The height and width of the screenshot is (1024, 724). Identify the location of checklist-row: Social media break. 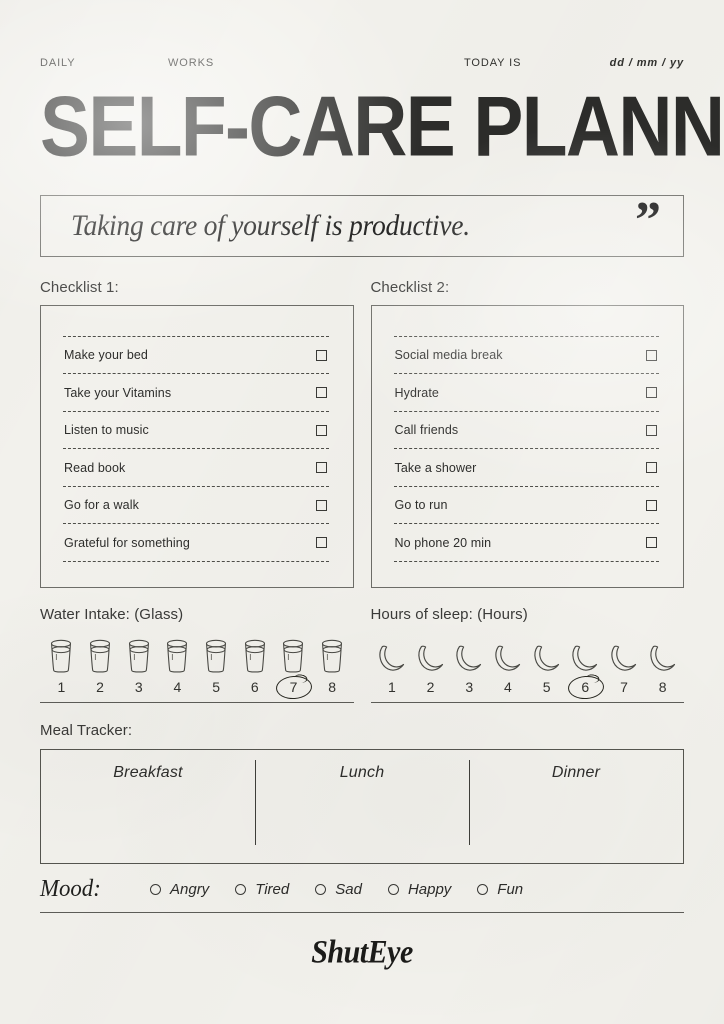
(526, 354).